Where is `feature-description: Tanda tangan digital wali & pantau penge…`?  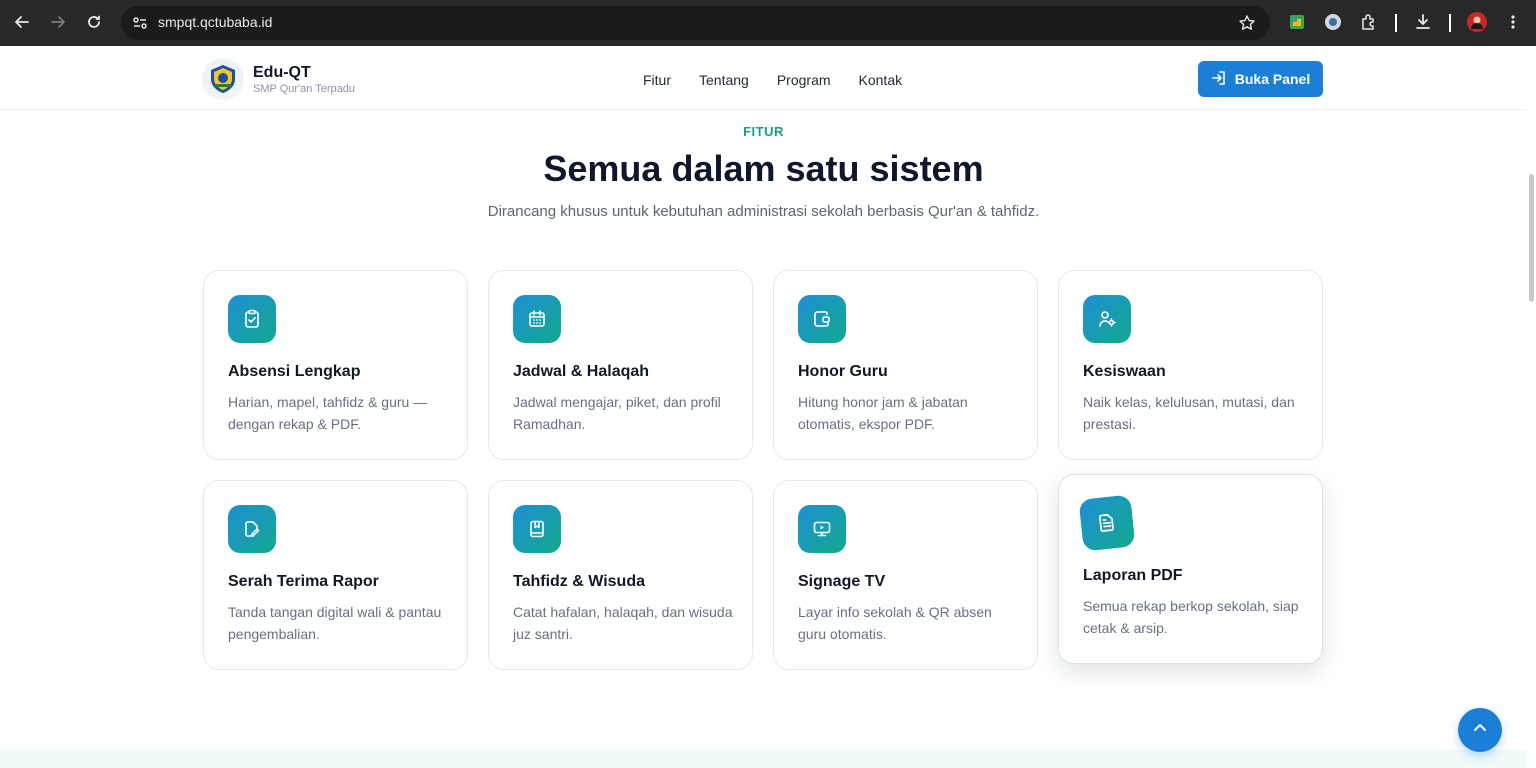
feature-description: Tanda tangan digital wali & pantau penge… is located at coordinates (335, 623).